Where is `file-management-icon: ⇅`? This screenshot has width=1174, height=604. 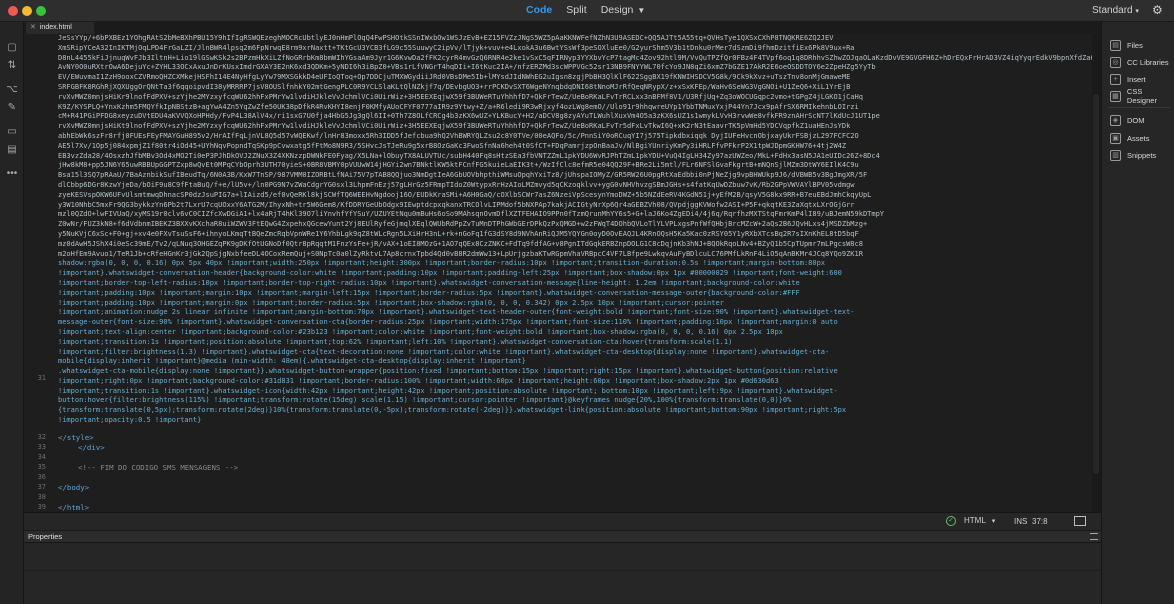
file-management-icon: ⇅ is located at coordinates (12, 66).